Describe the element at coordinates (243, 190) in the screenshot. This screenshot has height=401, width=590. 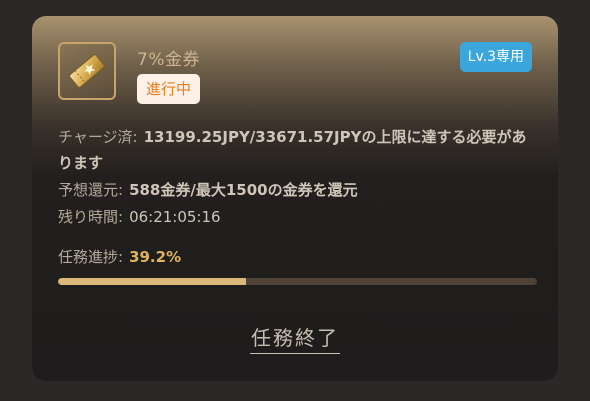
I see `reward-value: 588金券/最大1500の金券を還元` at that location.